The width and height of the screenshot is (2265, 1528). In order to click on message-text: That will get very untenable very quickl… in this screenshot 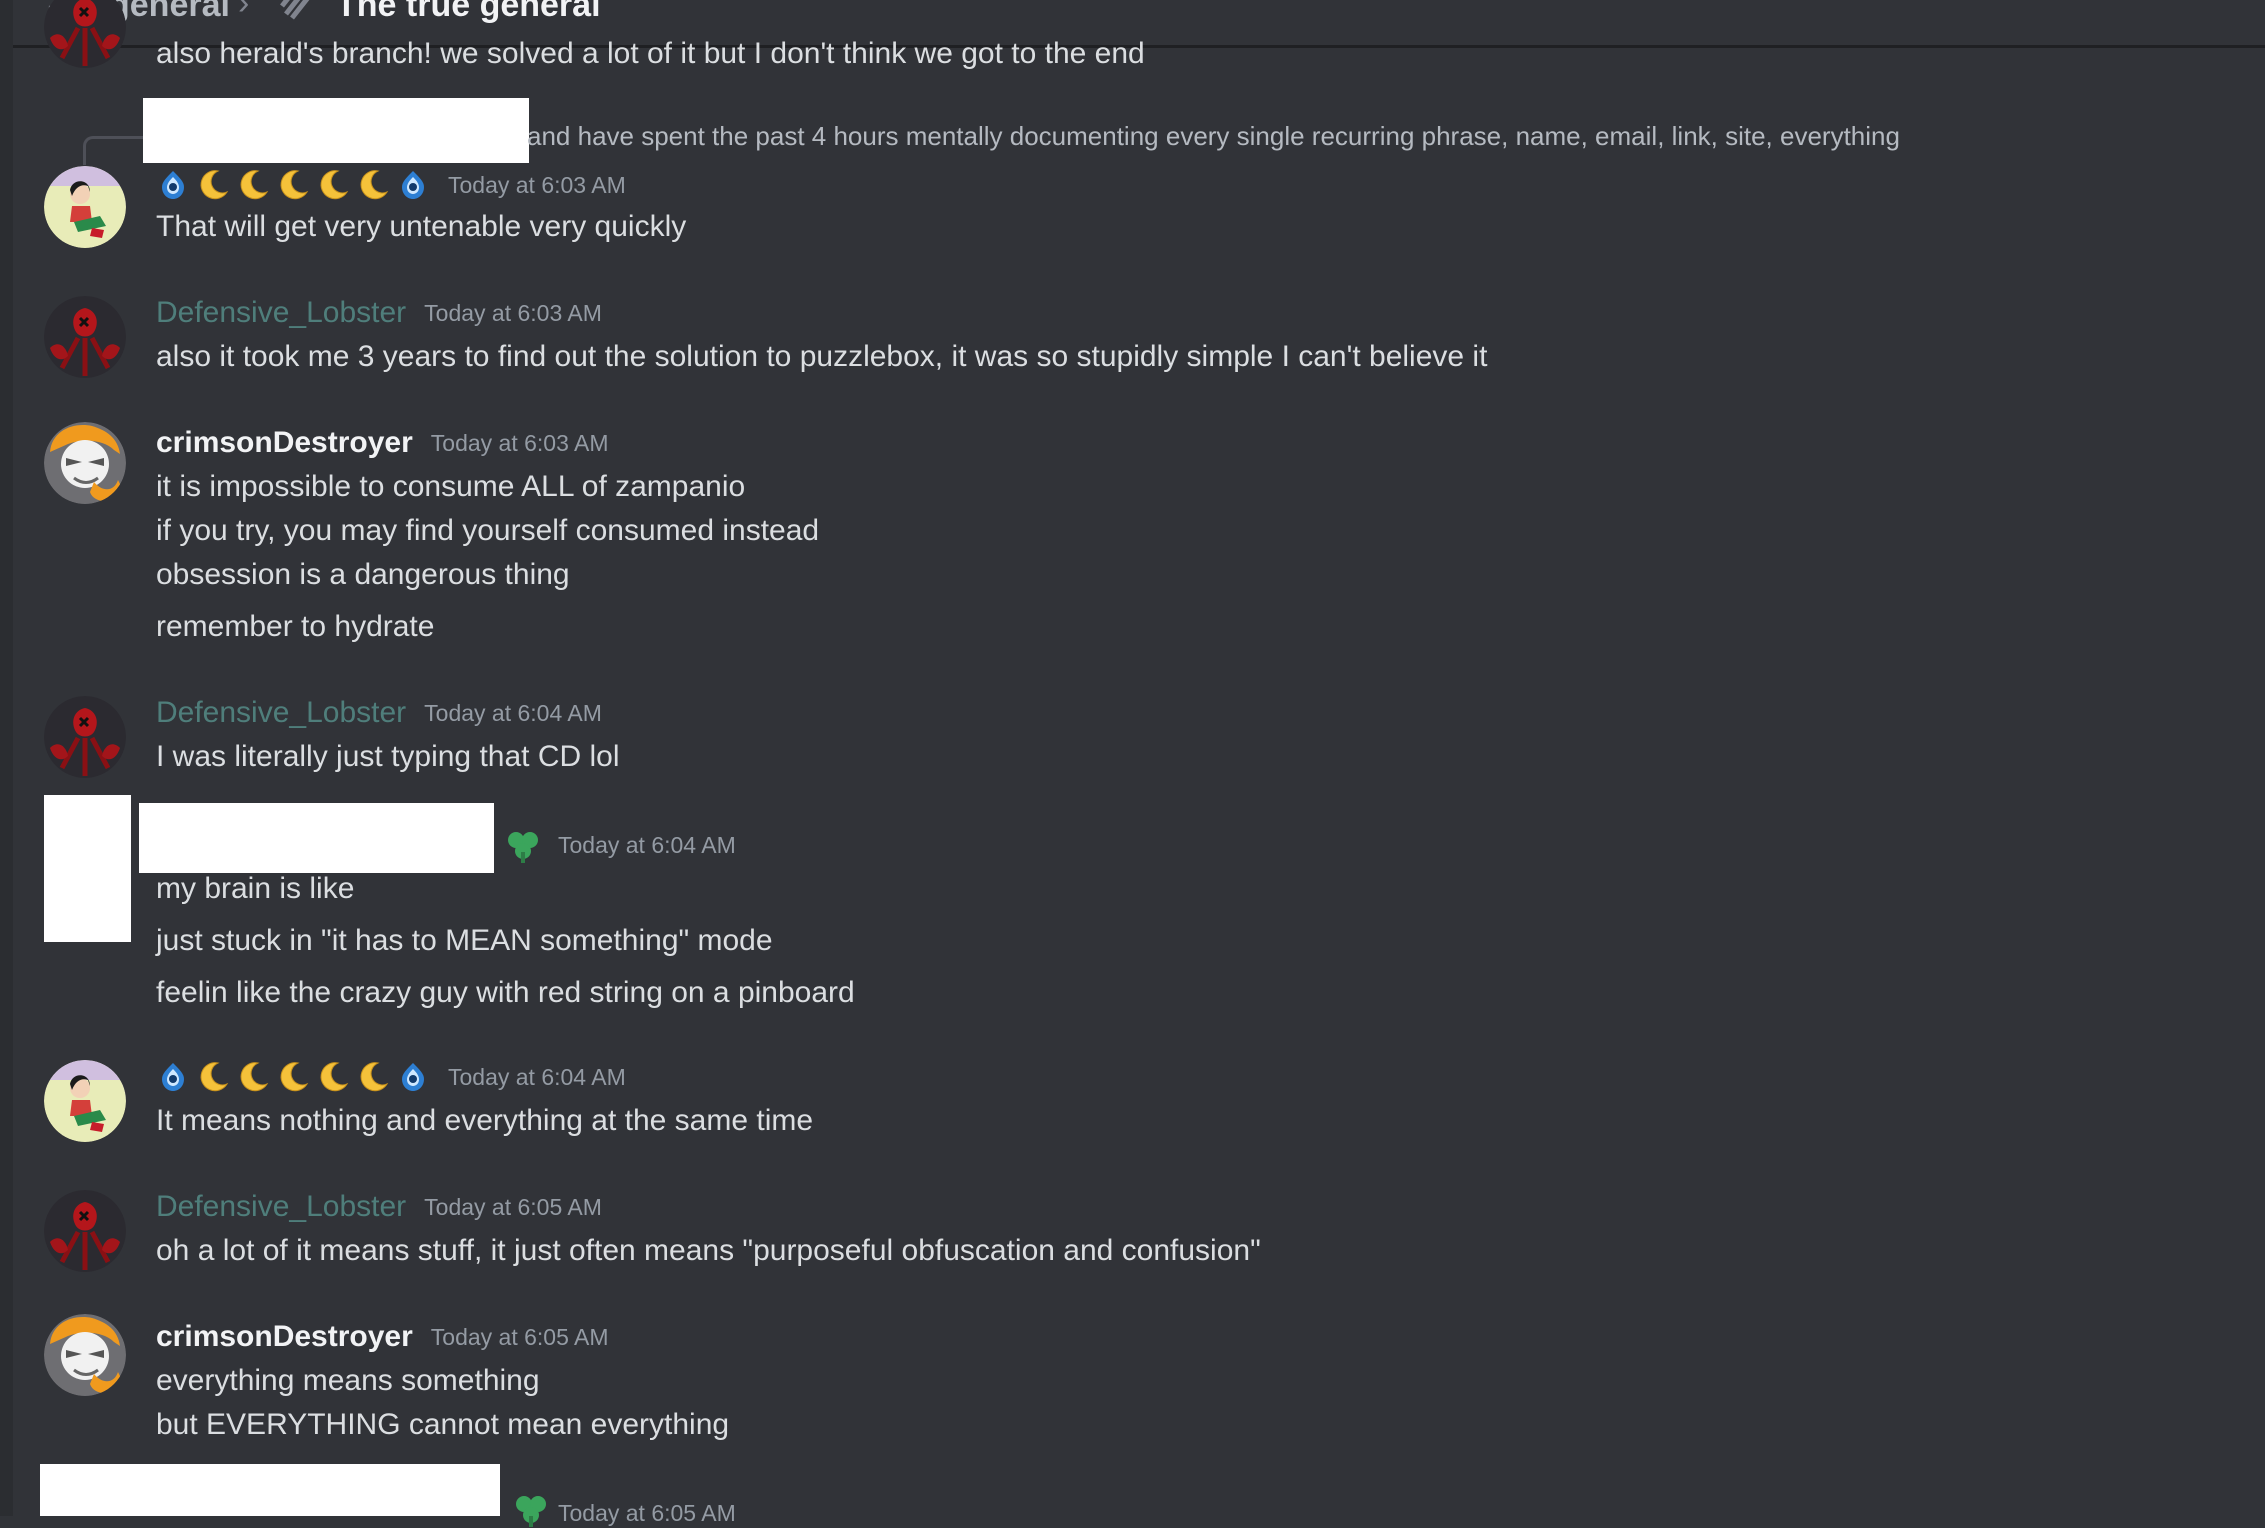, I will do `click(421, 226)`.